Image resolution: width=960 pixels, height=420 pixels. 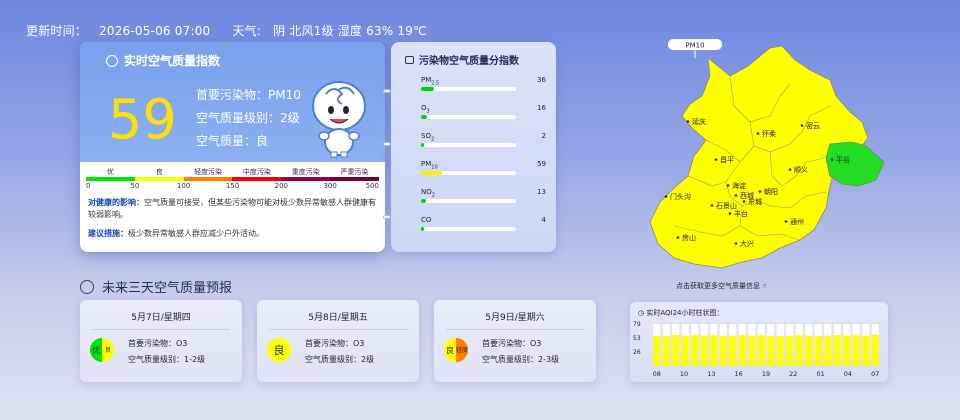 What do you see at coordinates (281, 186) in the screenshot?
I see `scale-number: 200` at bounding box center [281, 186].